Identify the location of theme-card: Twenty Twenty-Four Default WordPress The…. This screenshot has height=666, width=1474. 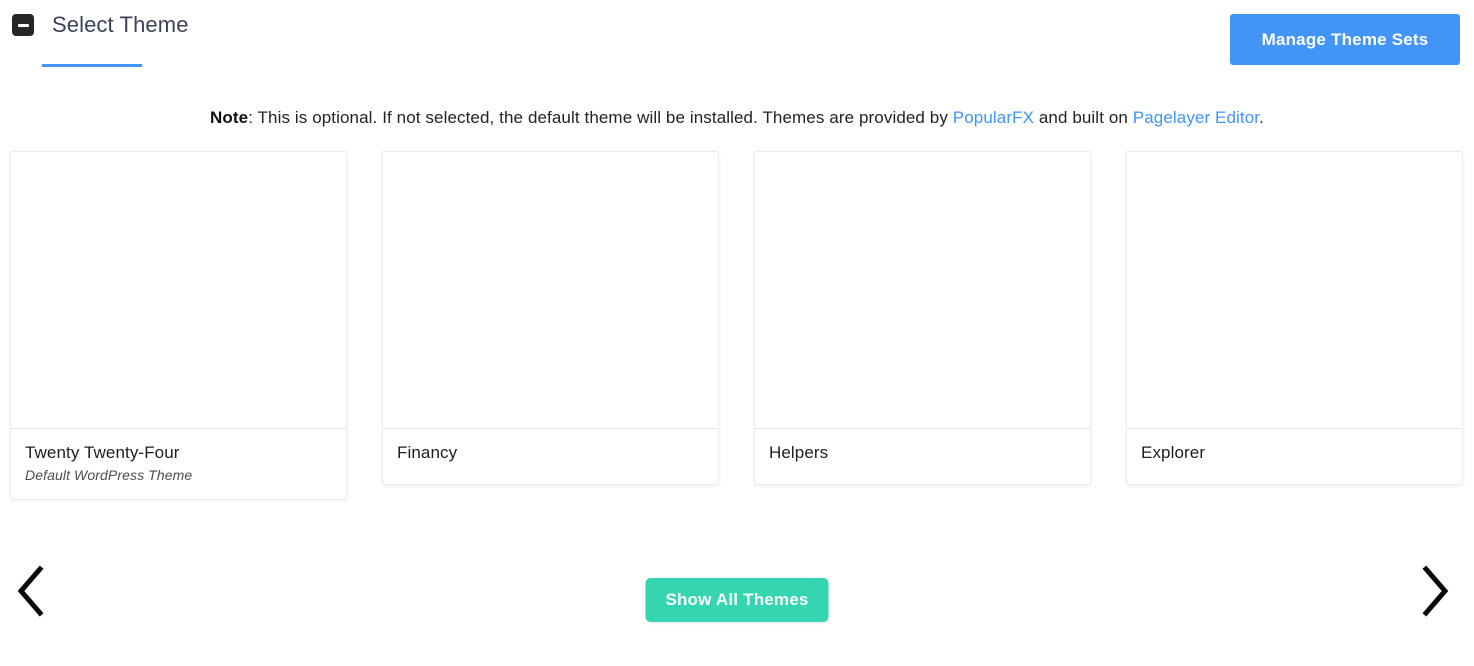
(178, 325).